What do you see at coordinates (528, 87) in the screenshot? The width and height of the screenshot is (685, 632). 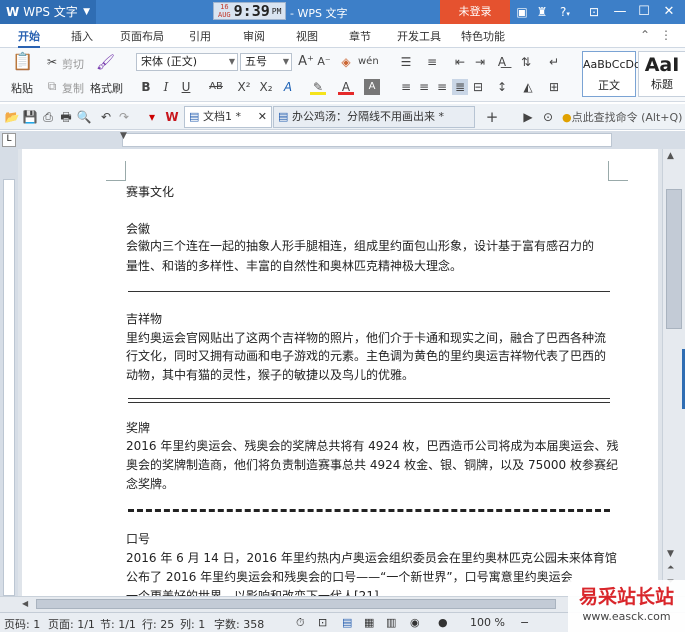 I see `shading-icon: ◭` at bounding box center [528, 87].